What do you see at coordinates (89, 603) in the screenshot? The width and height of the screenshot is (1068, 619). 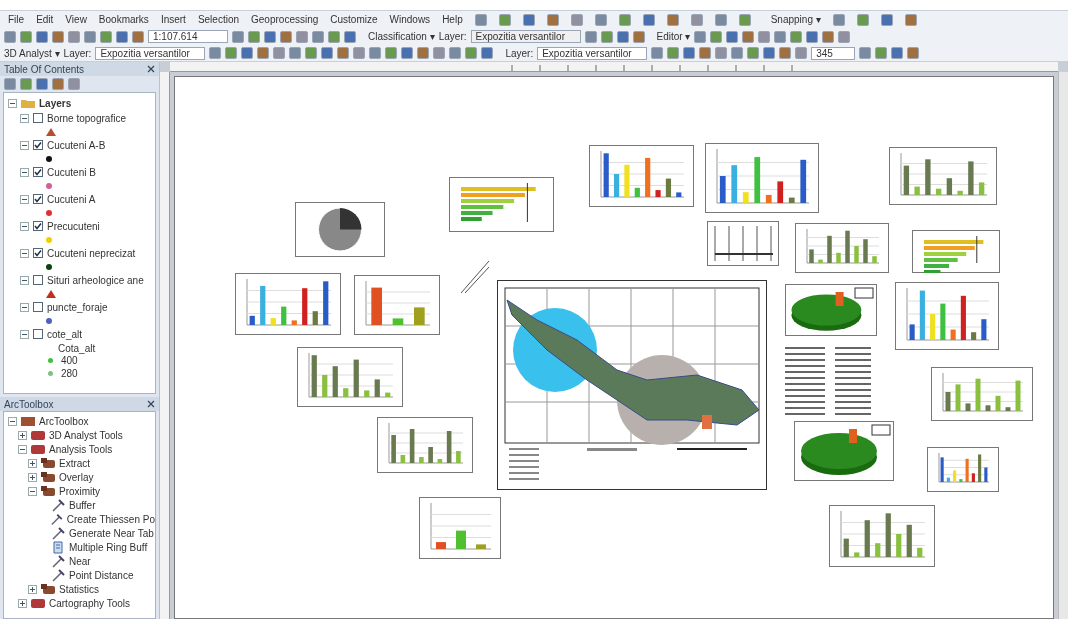 I see `tool-item: Cartography Tools` at bounding box center [89, 603].